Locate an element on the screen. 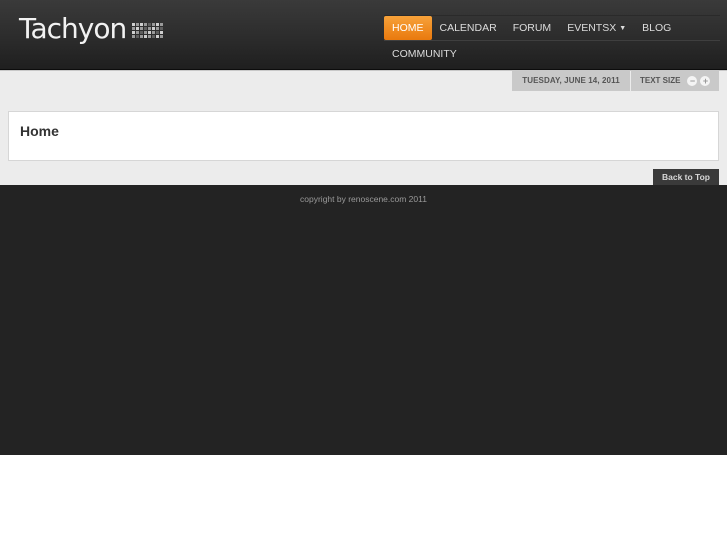 This screenshot has width=727, height=545. chevron-down-icon: ▼ is located at coordinates (623, 28).